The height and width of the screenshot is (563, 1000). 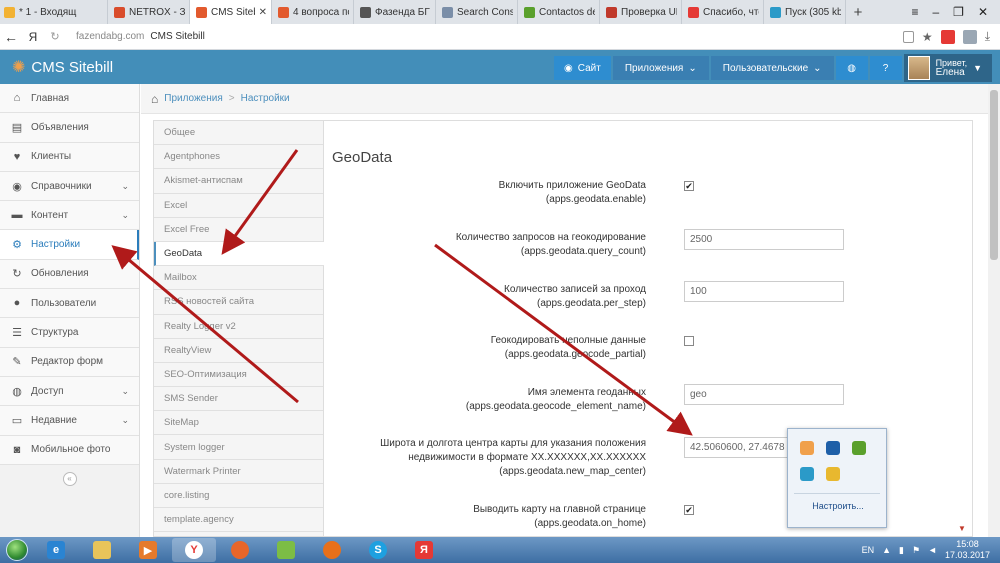 What do you see at coordinates (149, 12) in the screenshot?
I see `browser-tab: NETROX - Зо` at bounding box center [149, 12].